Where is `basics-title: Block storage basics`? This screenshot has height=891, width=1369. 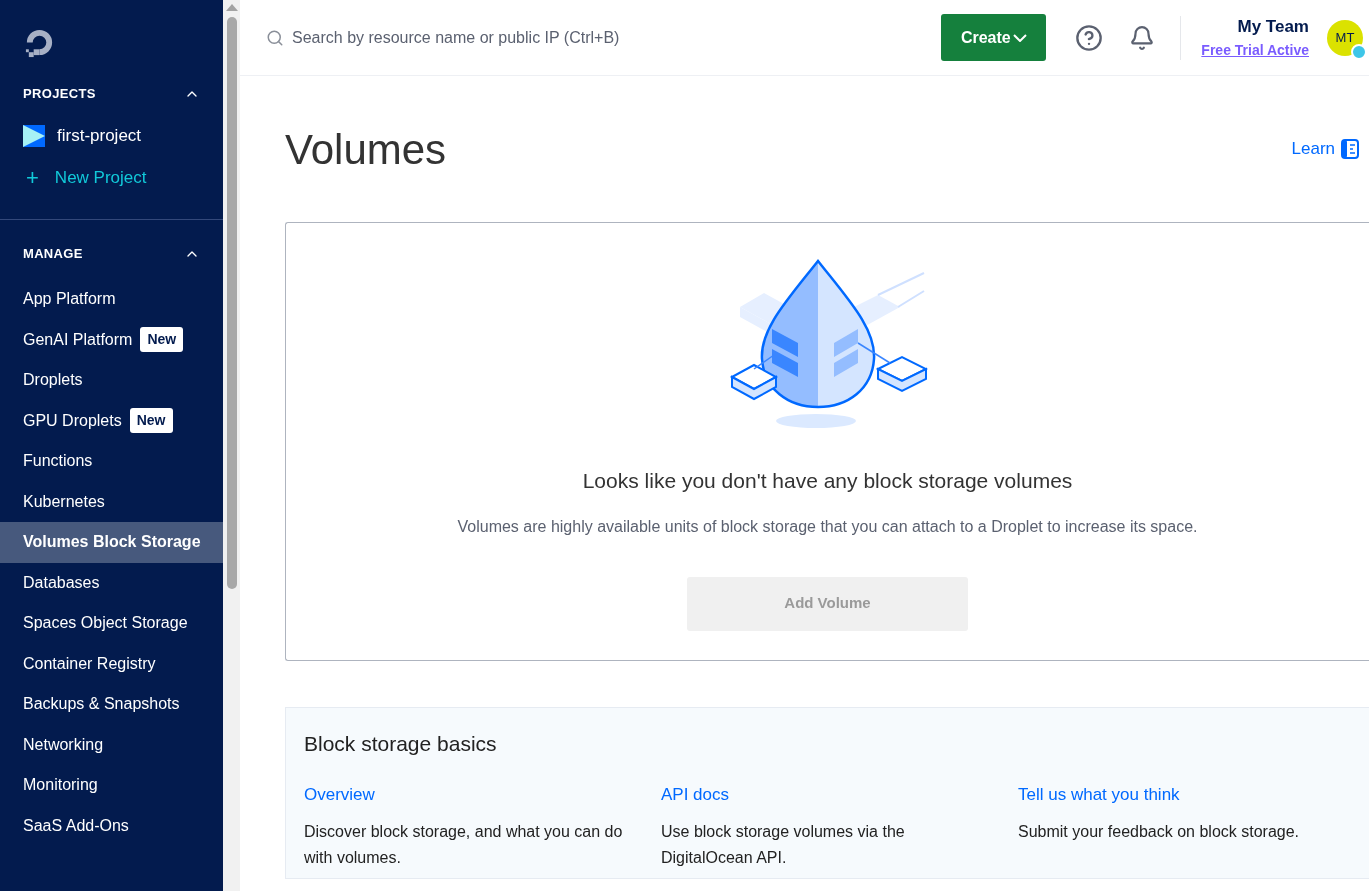 basics-title: Block storage basics is located at coordinates (401, 744).